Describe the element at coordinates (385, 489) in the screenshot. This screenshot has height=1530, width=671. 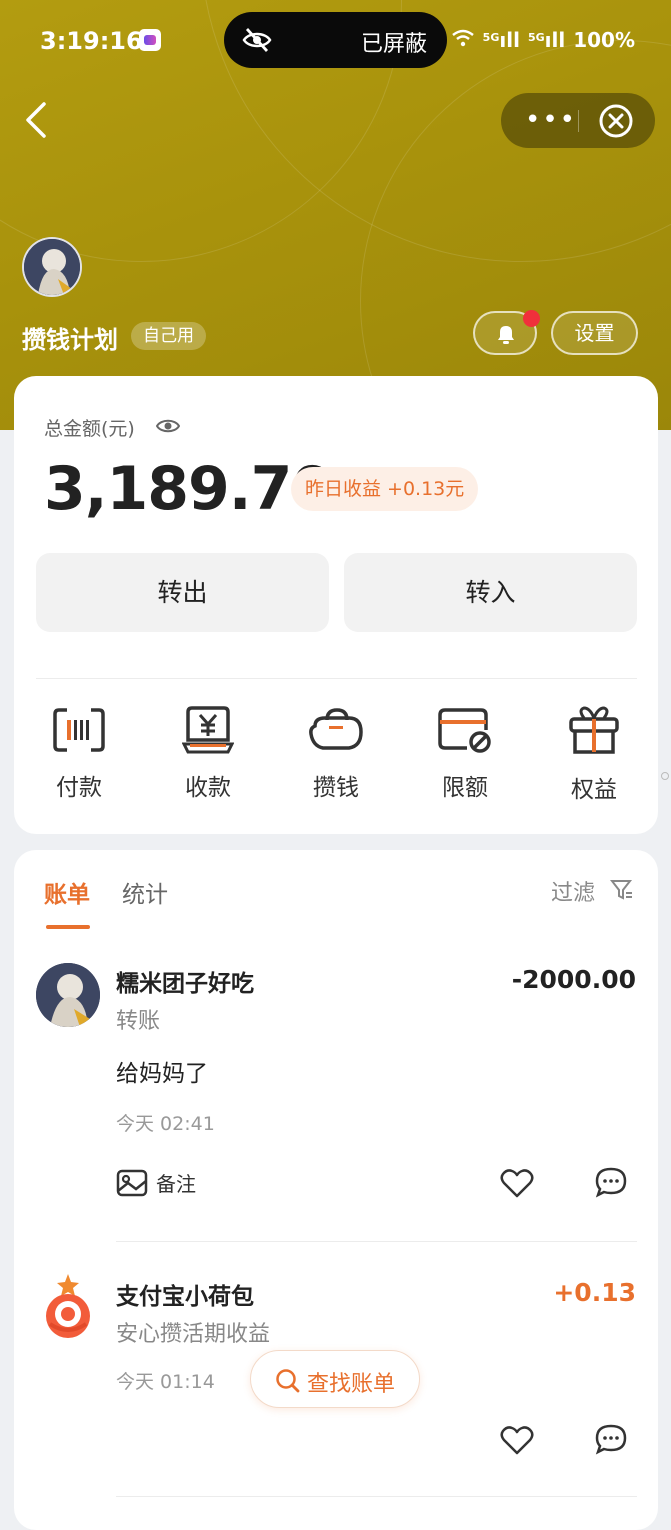
I see `yesterday-earnings-badge: 昨日收益 +0.13元` at that location.